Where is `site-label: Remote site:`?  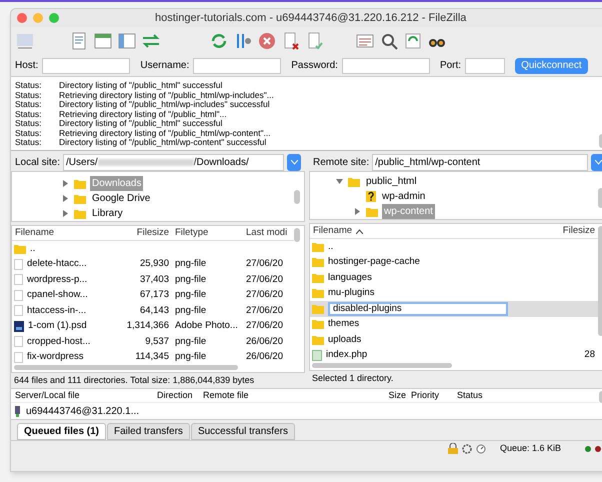
site-label: Remote site: is located at coordinates (341, 163).